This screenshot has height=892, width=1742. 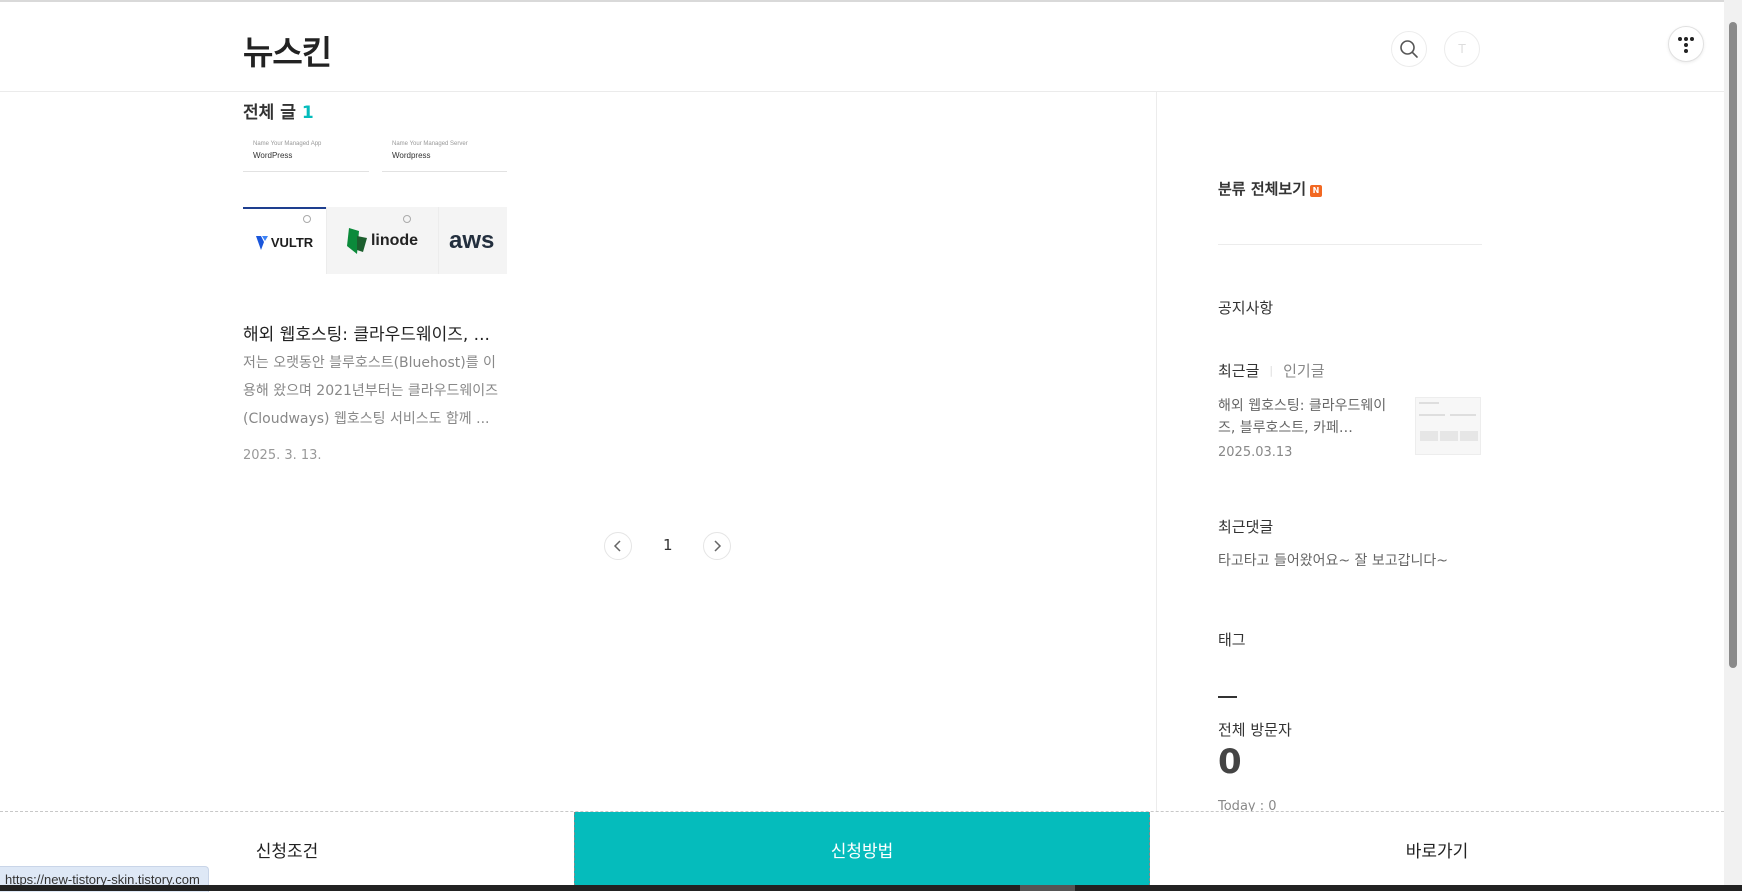 What do you see at coordinates (273, 155) in the screenshot?
I see `managed-app-value: WordPress` at bounding box center [273, 155].